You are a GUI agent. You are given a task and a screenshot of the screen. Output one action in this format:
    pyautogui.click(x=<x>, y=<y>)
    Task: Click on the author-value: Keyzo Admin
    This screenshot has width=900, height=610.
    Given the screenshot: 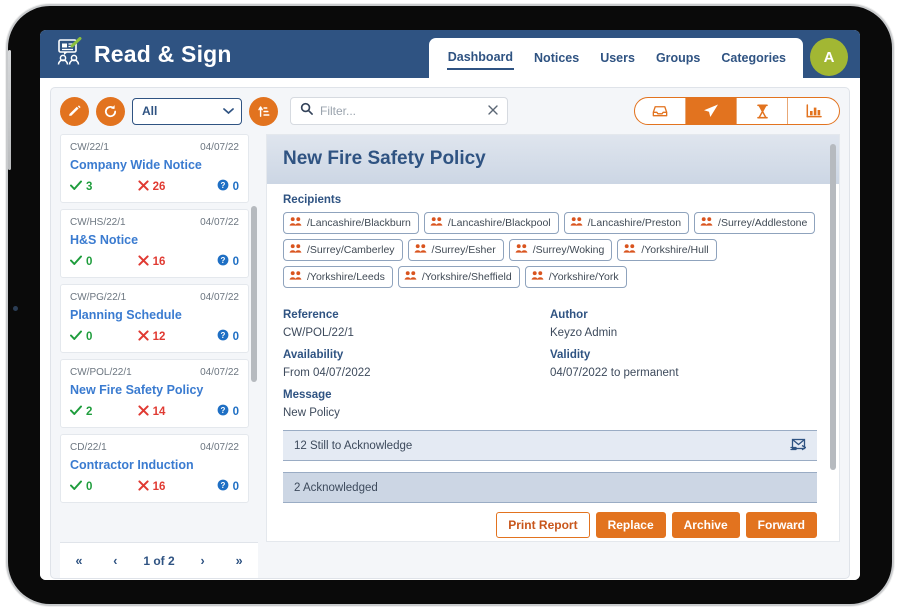 What is the action you would take?
    pyautogui.click(x=584, y=333)
    